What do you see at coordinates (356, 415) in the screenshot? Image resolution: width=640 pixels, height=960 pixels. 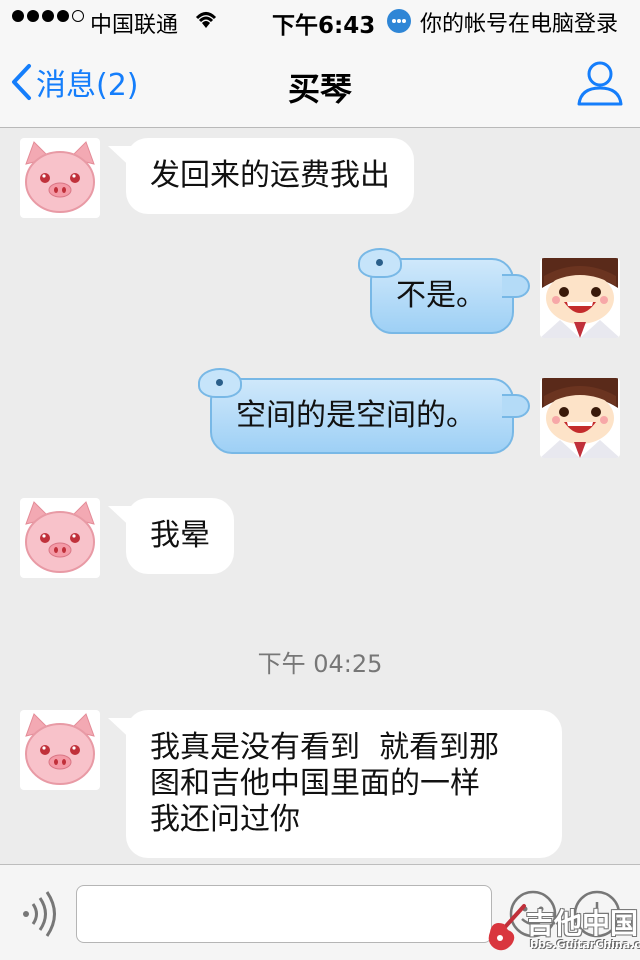 I see `message-text: 空间的是空间的。` at bounding box center [356, 415].